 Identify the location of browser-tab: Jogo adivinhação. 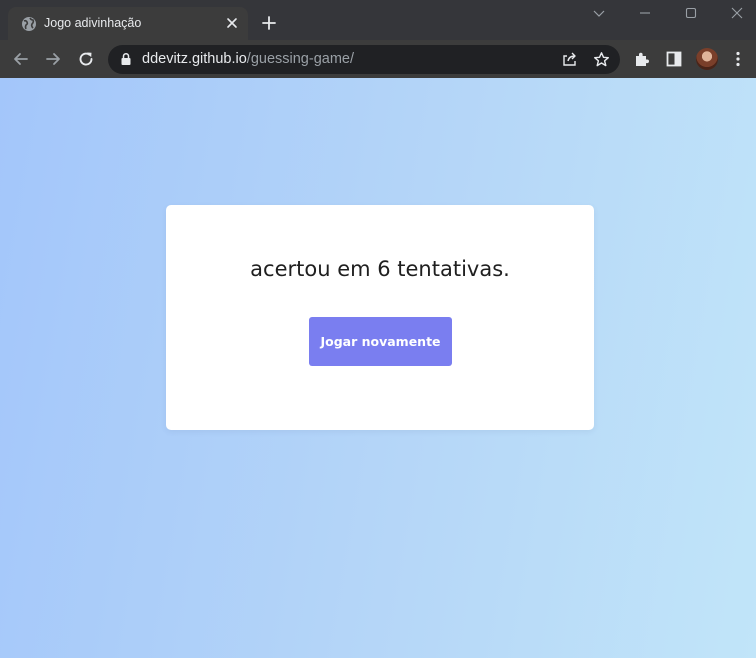
(128, 23).